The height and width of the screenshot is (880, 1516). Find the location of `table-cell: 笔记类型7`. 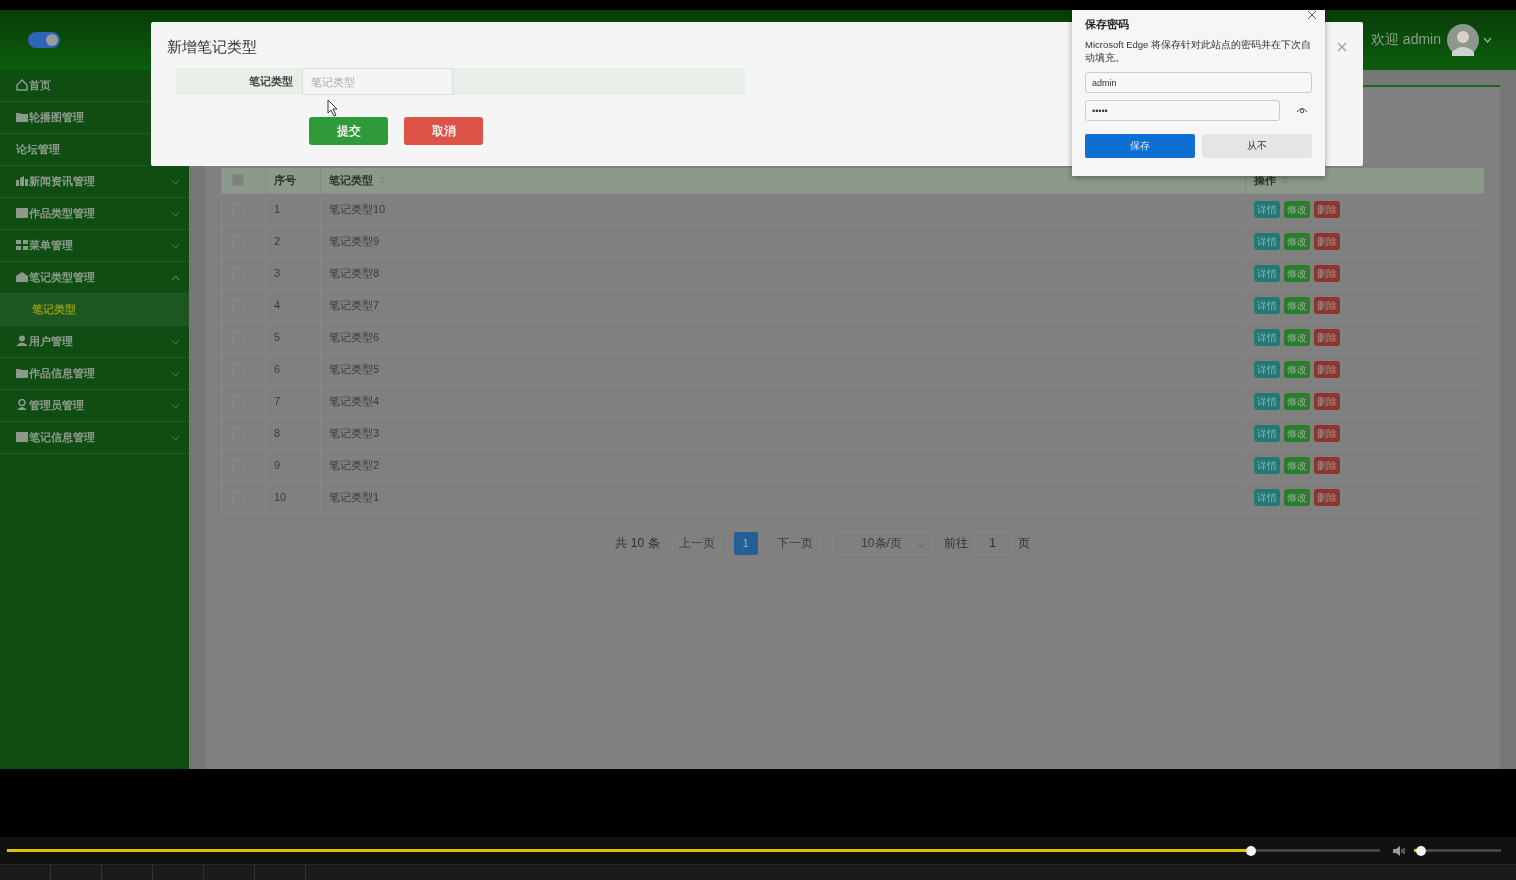

table-cell: 笔记类型7 is located at coordinates (354, 305).